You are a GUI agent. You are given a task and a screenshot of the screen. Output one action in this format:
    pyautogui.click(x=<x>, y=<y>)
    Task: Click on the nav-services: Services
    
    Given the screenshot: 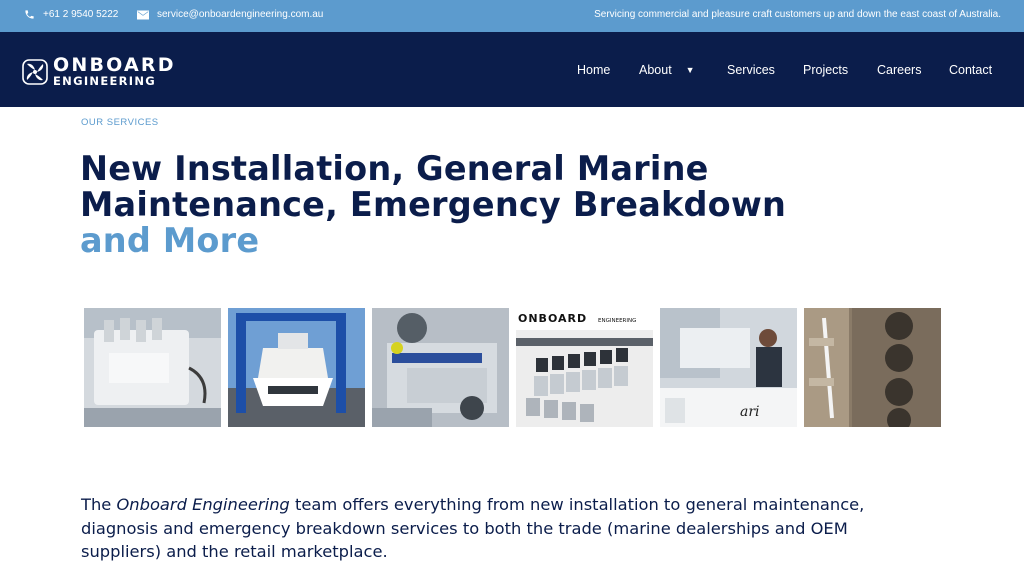 What is the action you would take?
    pyautogui.click(x=751, y=70)
    